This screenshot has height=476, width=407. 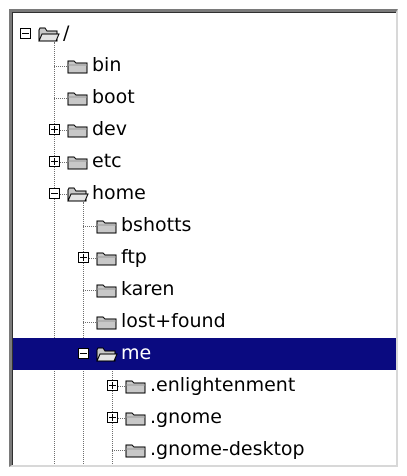 What do you see at coordinates (107, 65) in the screenshot?
I see `tree-node-label: bin` at bounding box center [107, 65].